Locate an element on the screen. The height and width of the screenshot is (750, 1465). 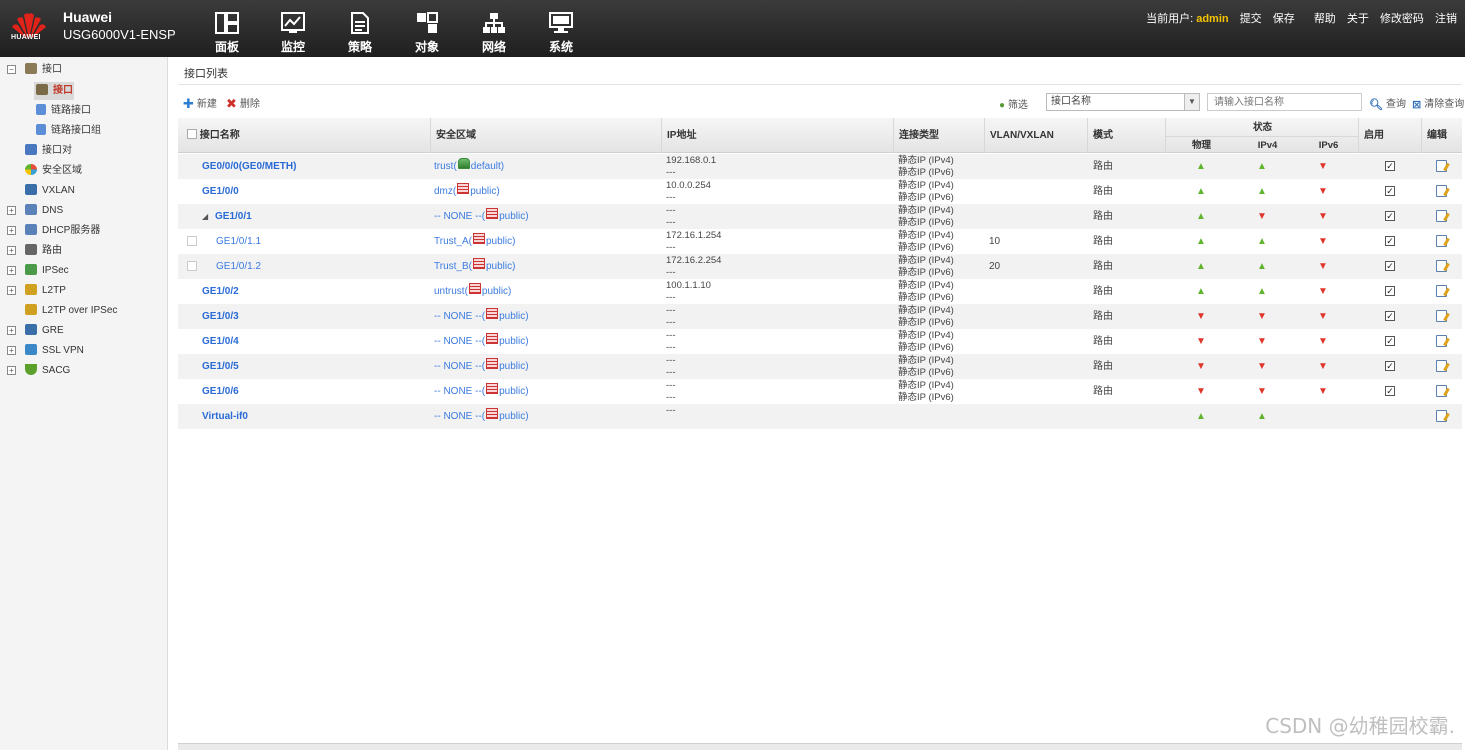
add-button: ✚ 新建 is located at coordinates (200, 103).